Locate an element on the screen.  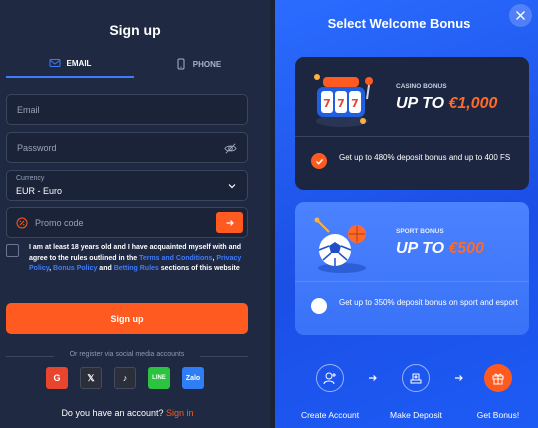
zalo-icon: Zalo is located at coordinates (193, 378).